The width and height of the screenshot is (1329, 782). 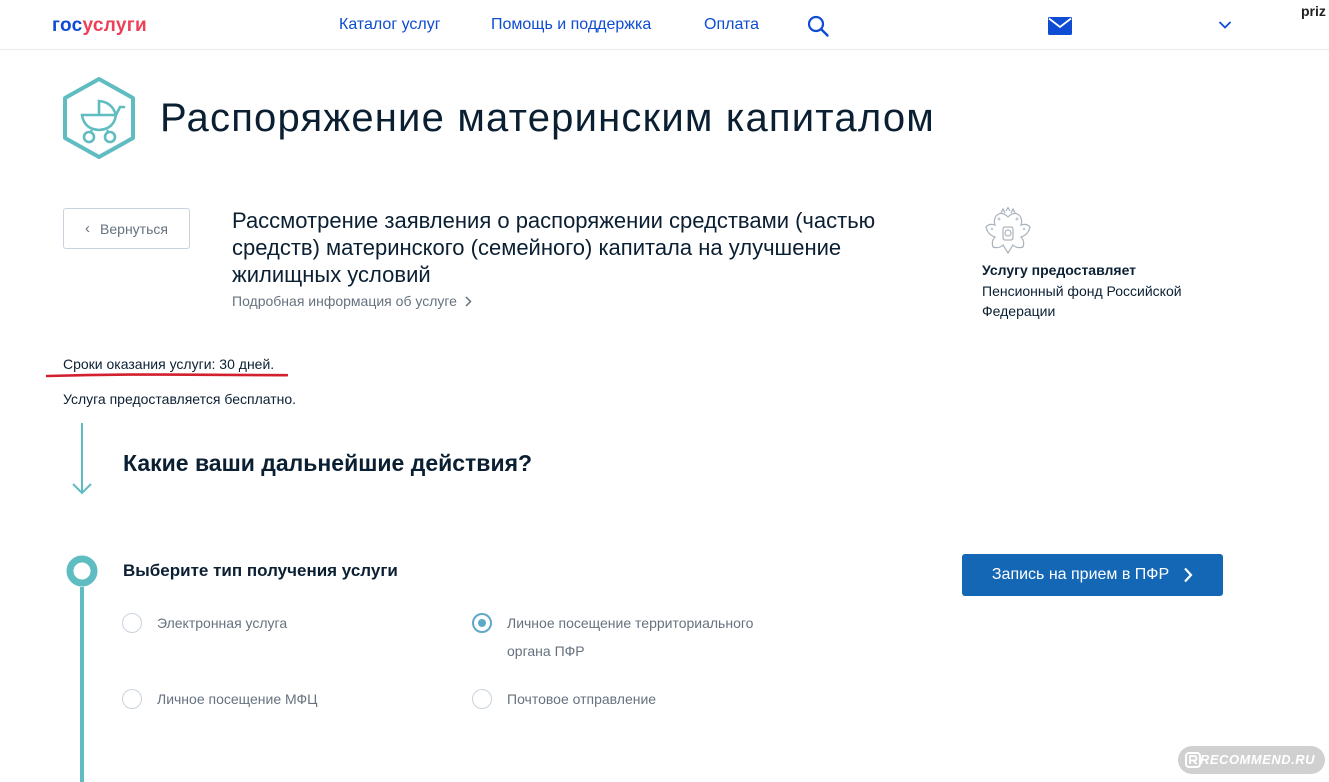 I want to click on next-steps-heading: Какие ваши дальнейшие действия?, so click(x=328, y=463).